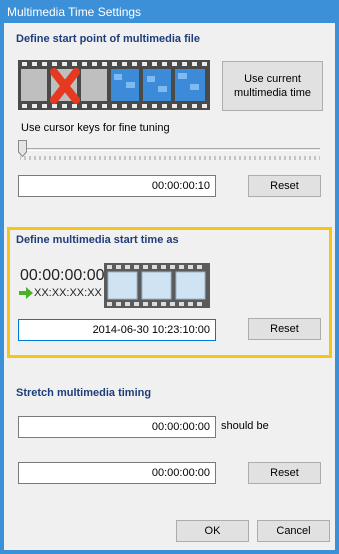 The width and height of the screenshot is (339, 554). Describe the element at coordinates (245, 426) in the screenshot. I see `should-be-label: should be` at that location.